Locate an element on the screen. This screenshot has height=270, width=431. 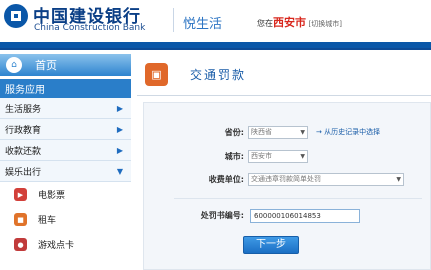
sidebar-item-life-services: 生活服务 ▶ is located at coordinates (65, 108).